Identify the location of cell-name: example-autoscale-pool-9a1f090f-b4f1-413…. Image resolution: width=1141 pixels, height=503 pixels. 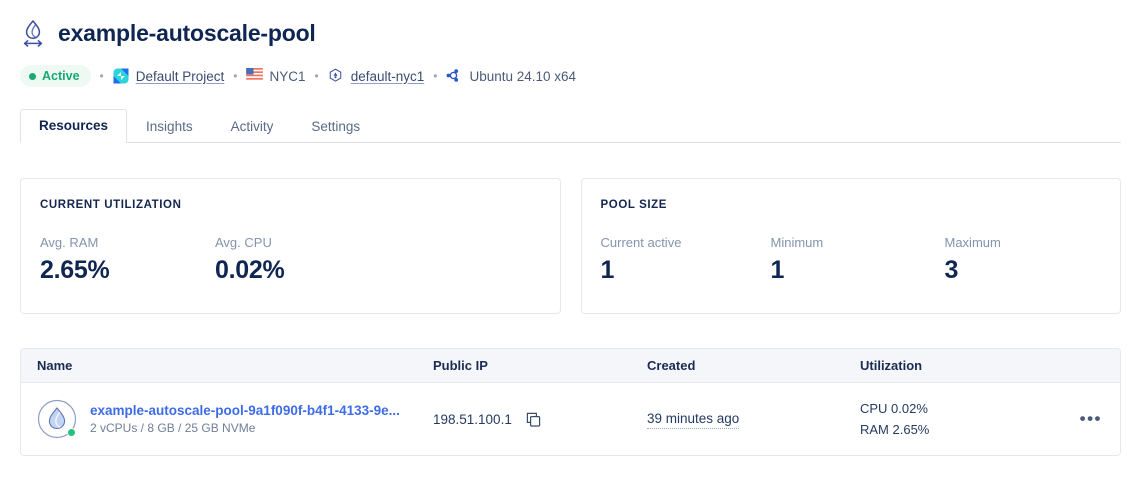
(235, 419).